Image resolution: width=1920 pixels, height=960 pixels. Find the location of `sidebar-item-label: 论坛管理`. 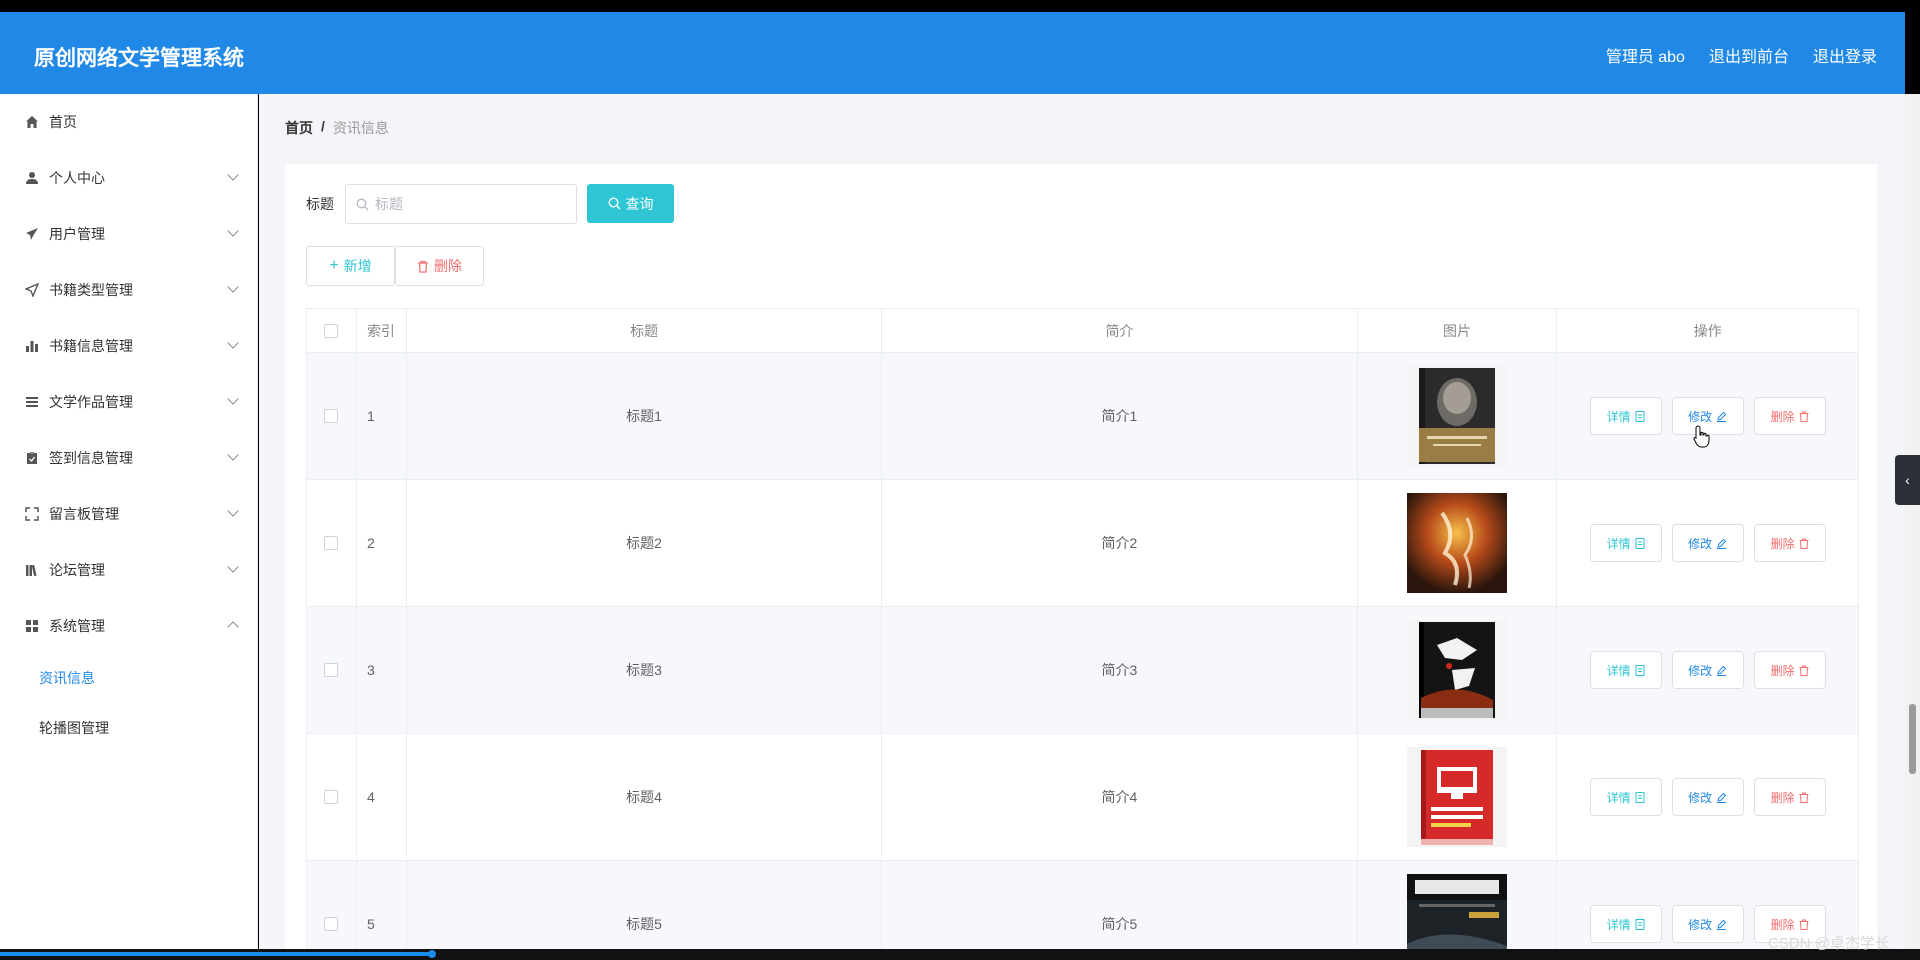

sidebar-item-label: 论坛管理 is located at coordinates (77, 570).